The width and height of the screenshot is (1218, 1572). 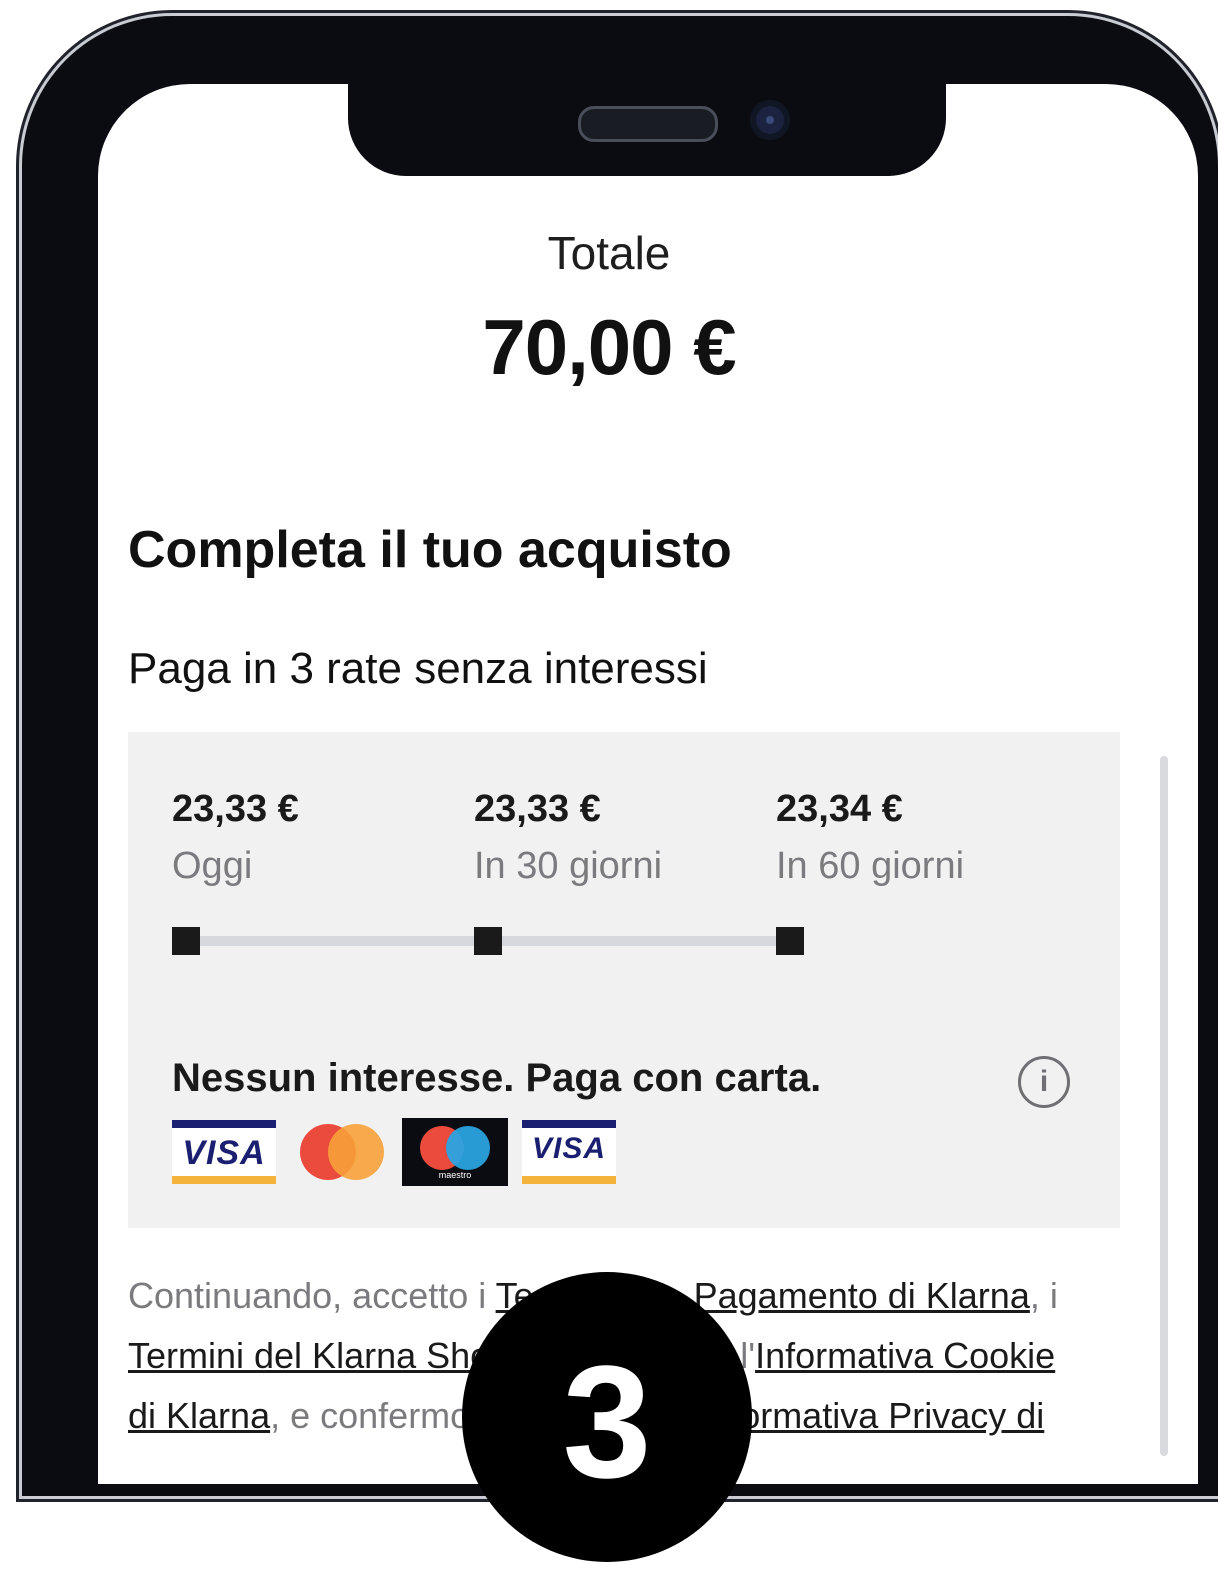 I want to click on link-shopping-terms: Termini del Klarna Sho, so click(x=309, y=1355).